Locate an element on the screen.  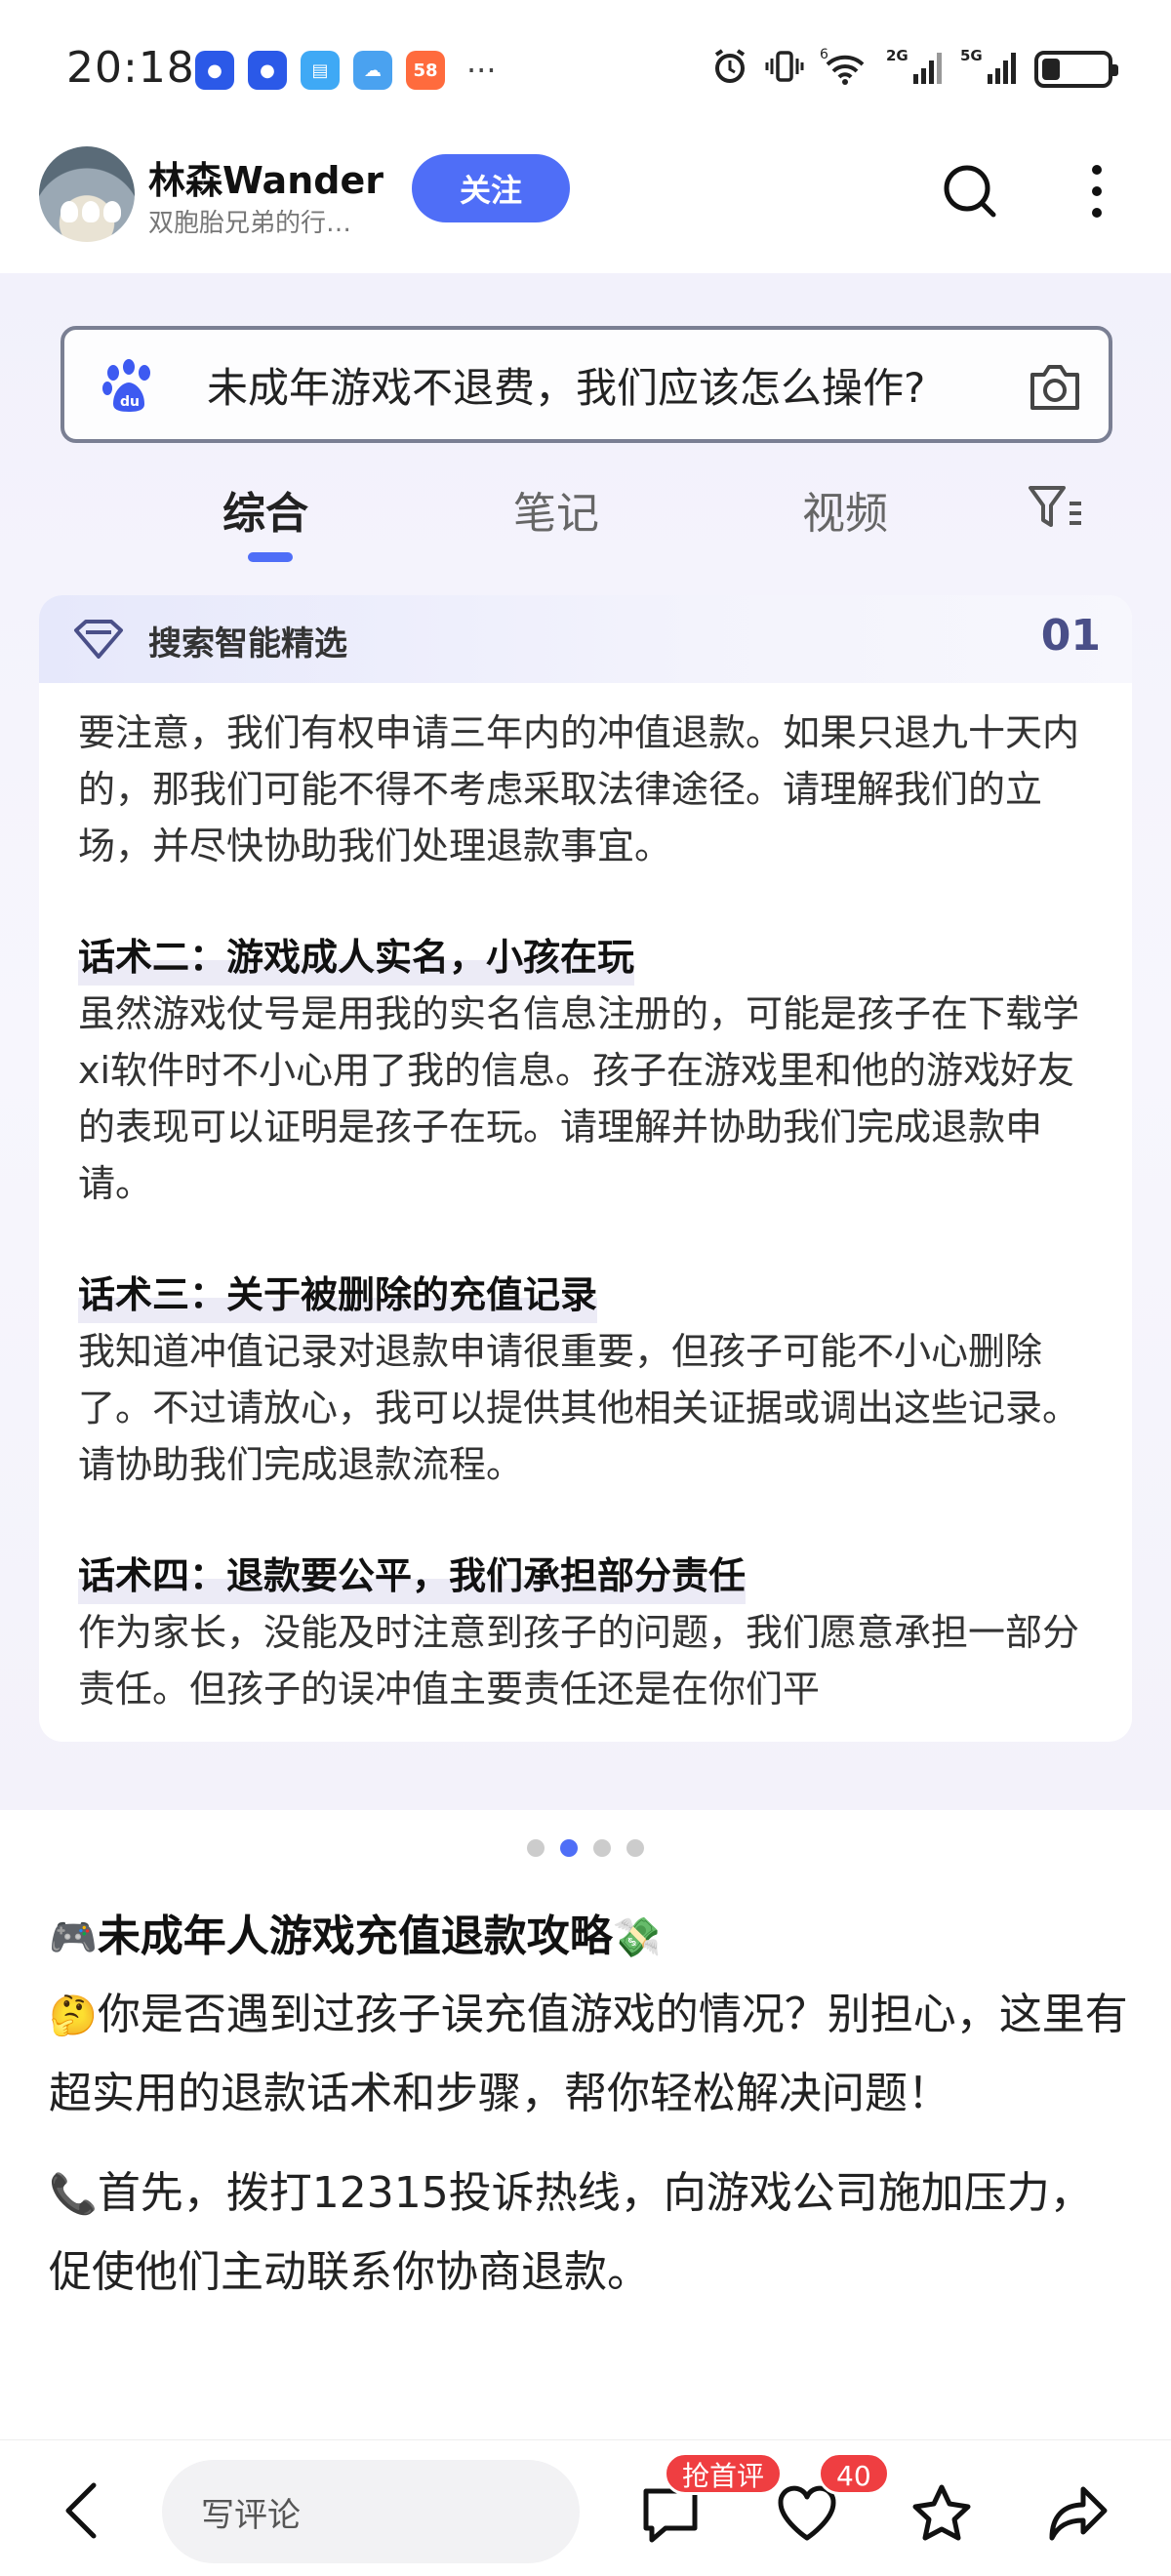
svg-text: 5G is located at coordinates (971, 55).